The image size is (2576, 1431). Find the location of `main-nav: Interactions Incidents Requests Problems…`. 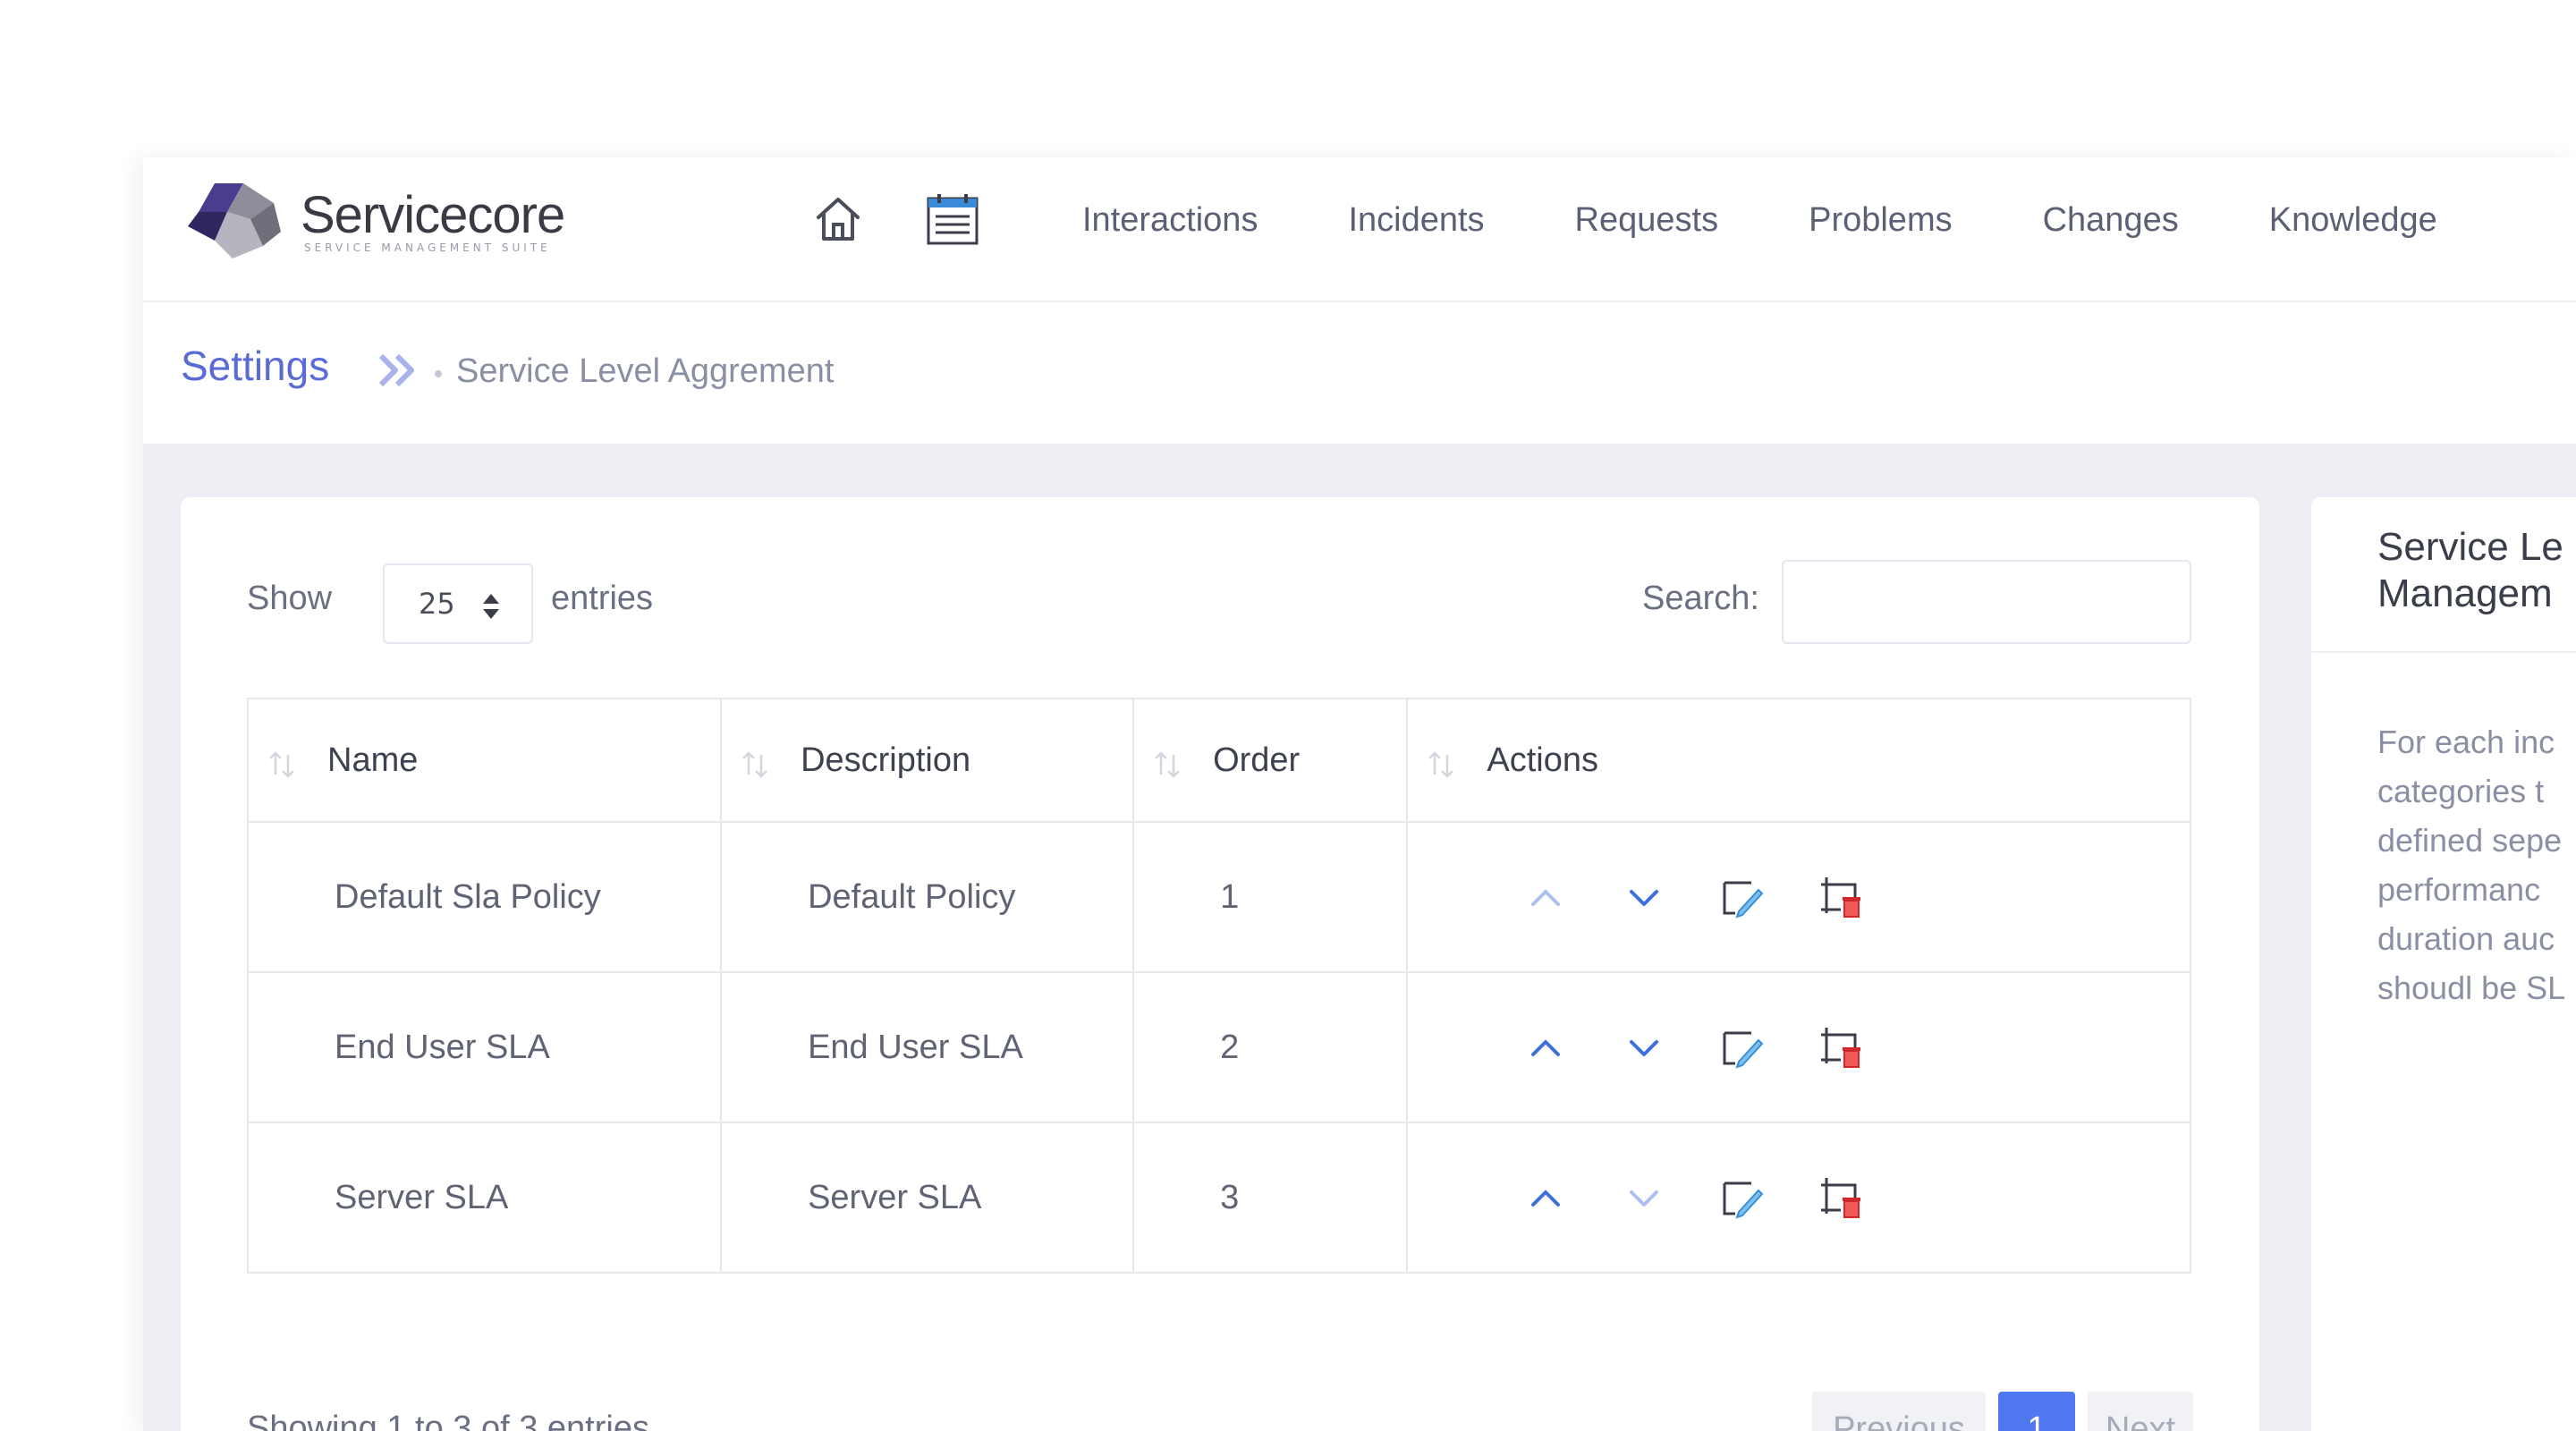

main-nav: Interactions Incidents Requests Problems… is located at coordinates (1805, 220).